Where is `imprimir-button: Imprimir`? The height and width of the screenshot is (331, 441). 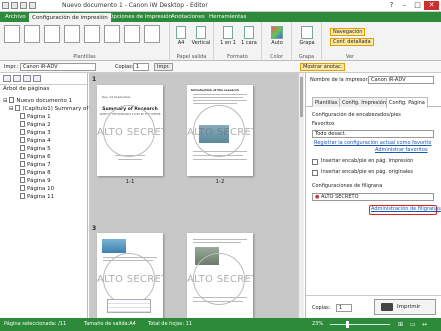
imprimir-button: Imprimir is located at coordinates (405, 307).